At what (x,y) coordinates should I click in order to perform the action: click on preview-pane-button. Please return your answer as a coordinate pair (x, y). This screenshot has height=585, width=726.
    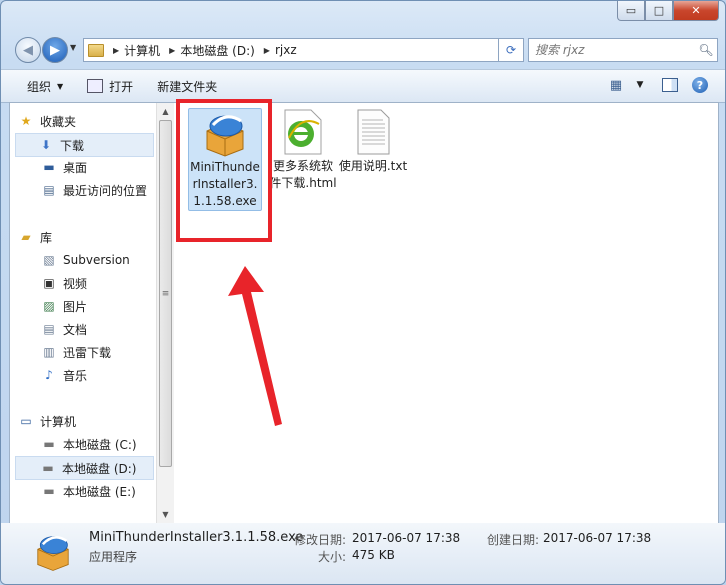
    Looking at the image, I should click on (670, 85).